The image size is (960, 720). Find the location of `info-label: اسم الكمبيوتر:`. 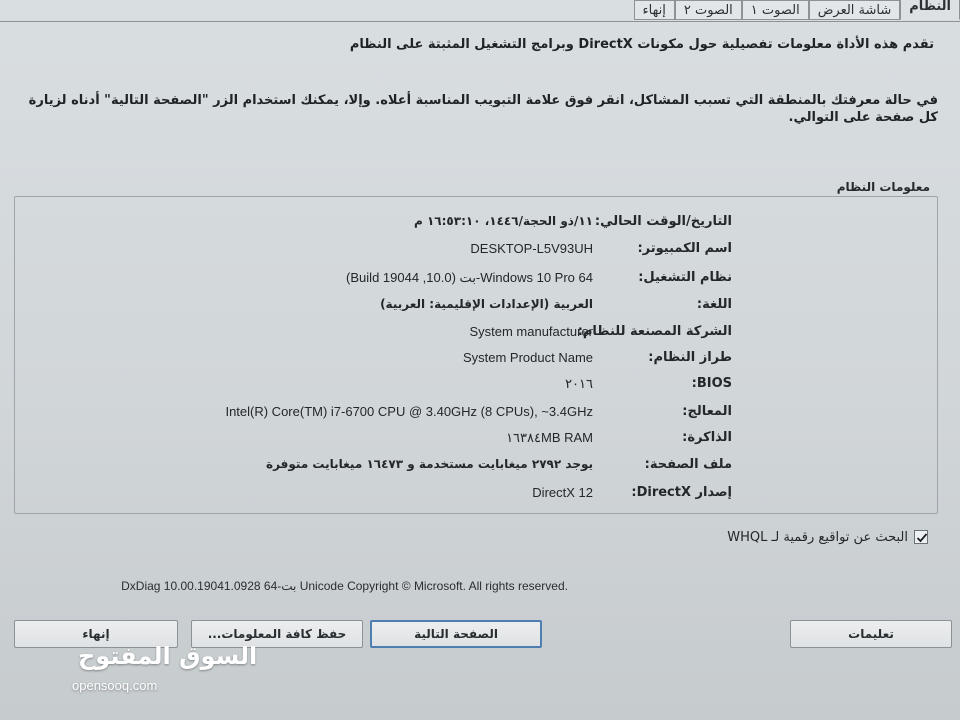

info-label: اسم الكمبيوتر: is located at coordinates (684, 248).